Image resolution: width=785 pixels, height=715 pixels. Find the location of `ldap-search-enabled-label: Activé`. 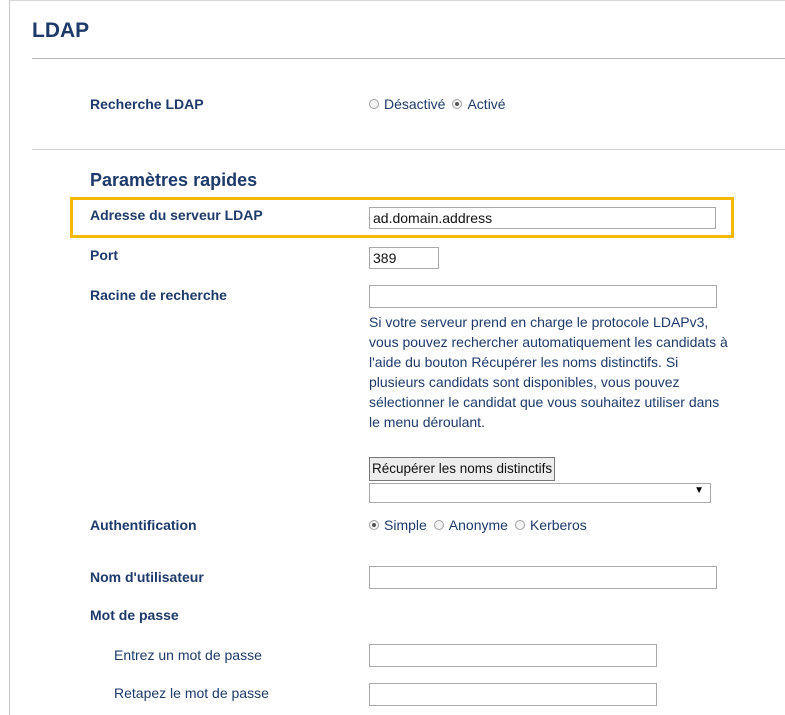

ldap-search-enabled-label: Activé is located at coordinates (486, 104).